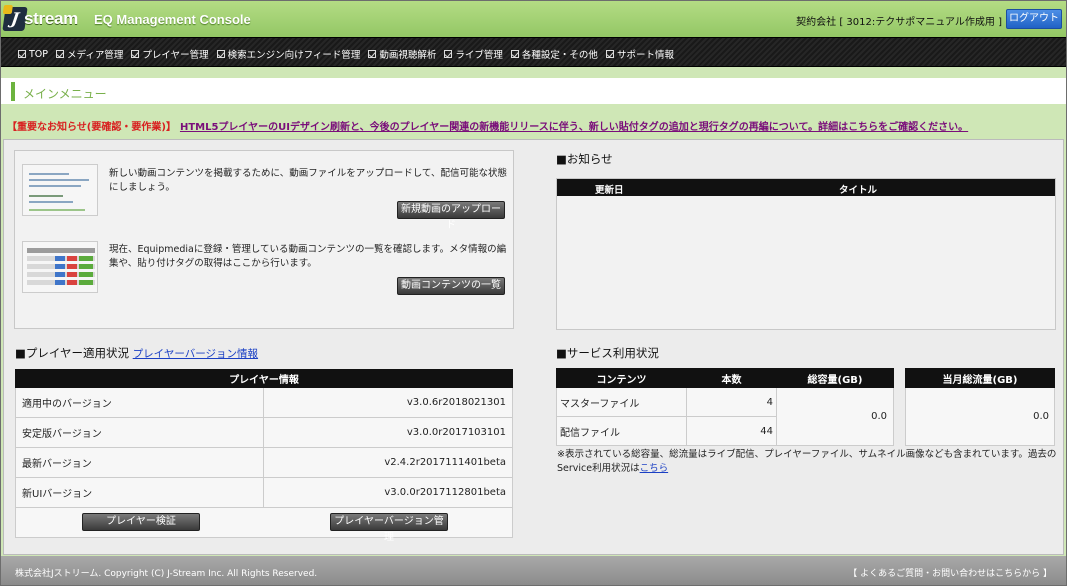  I want to click on service-history-link: こちら, so click(654, 468).